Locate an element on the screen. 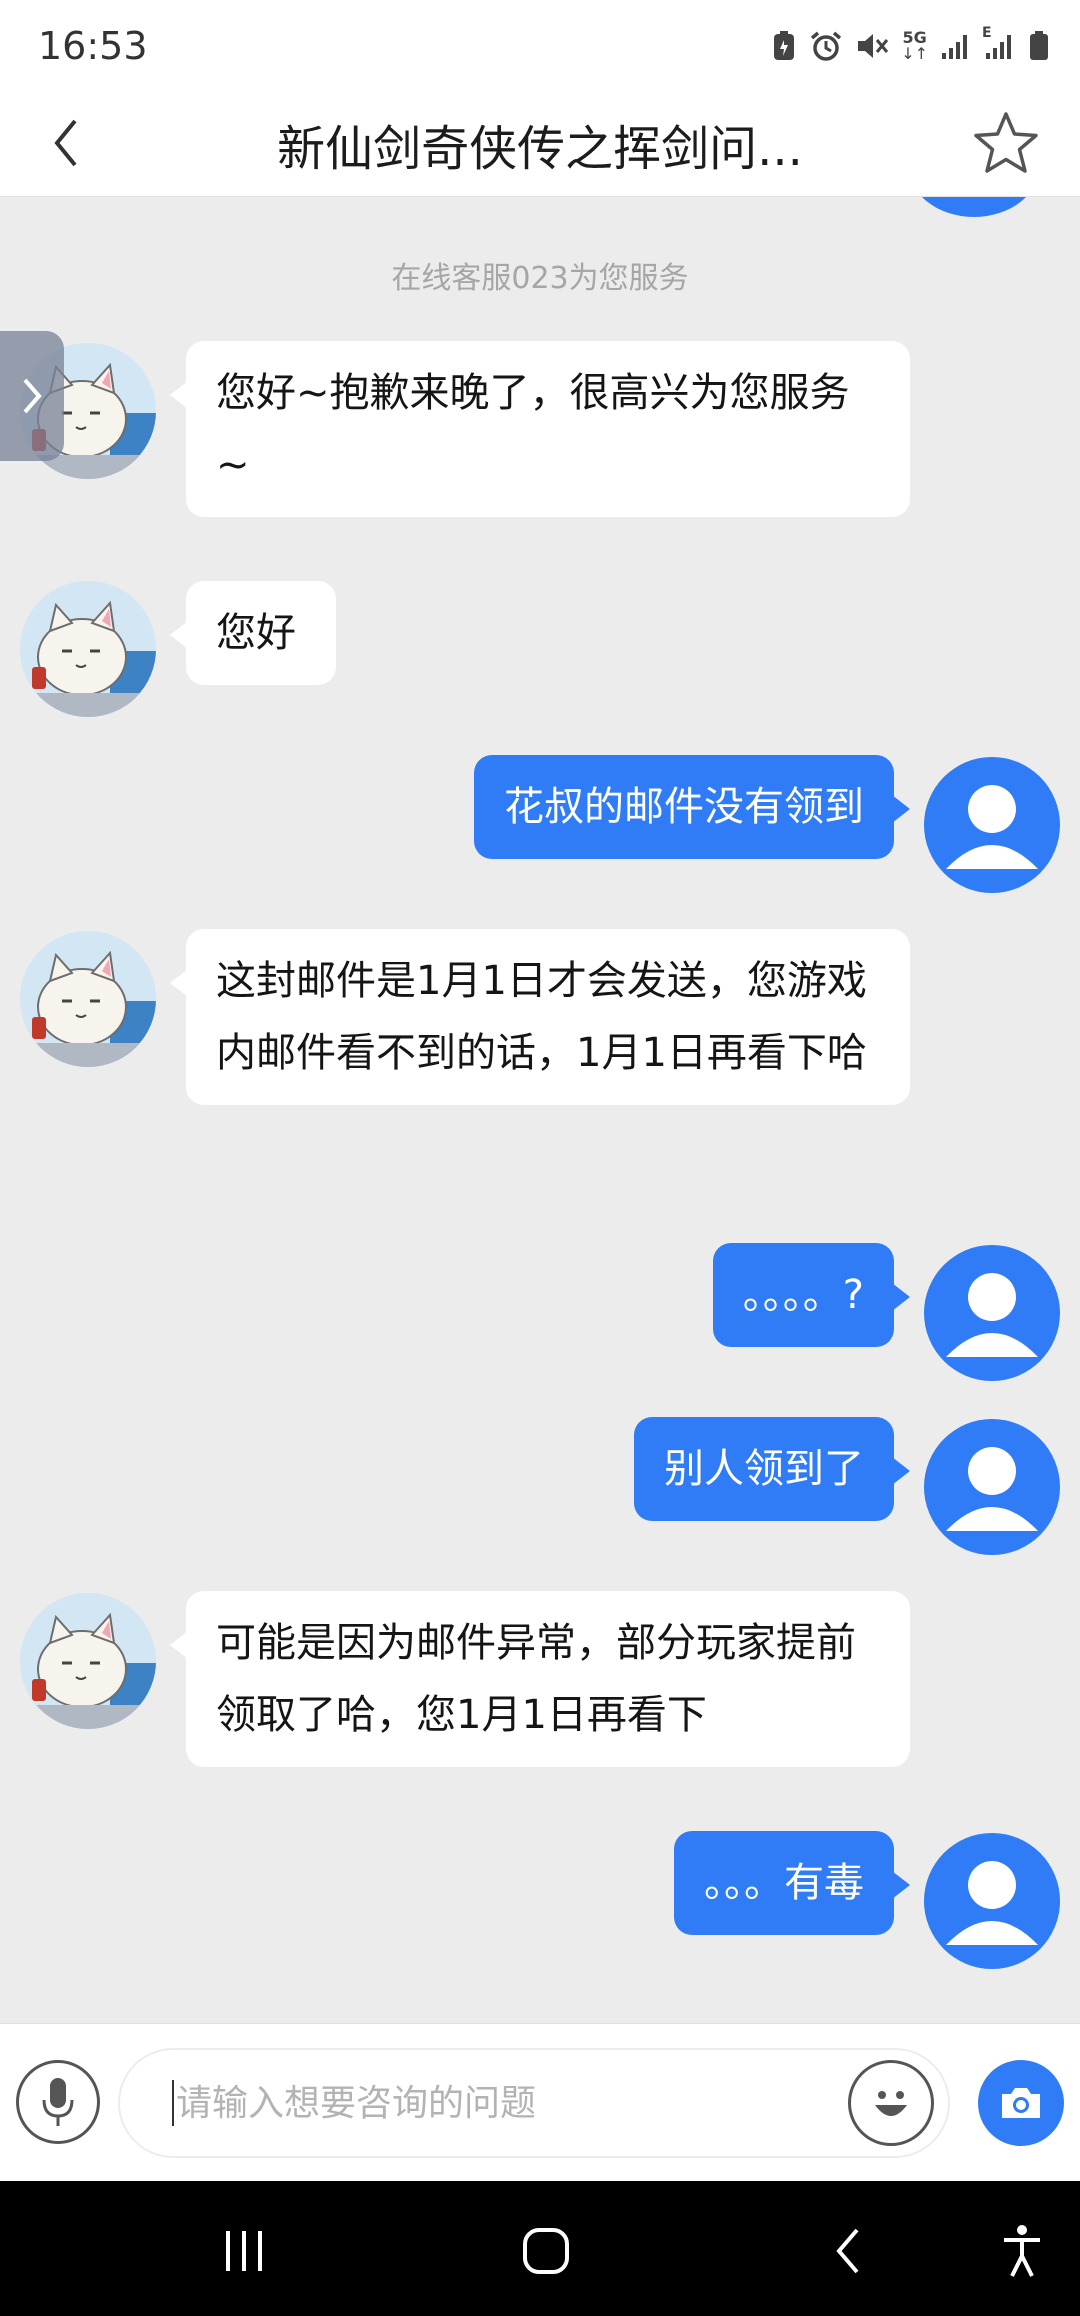 The height and width of the screenshot is (2316, 1080). emoji-icon is located at coordinates (891, 2103).